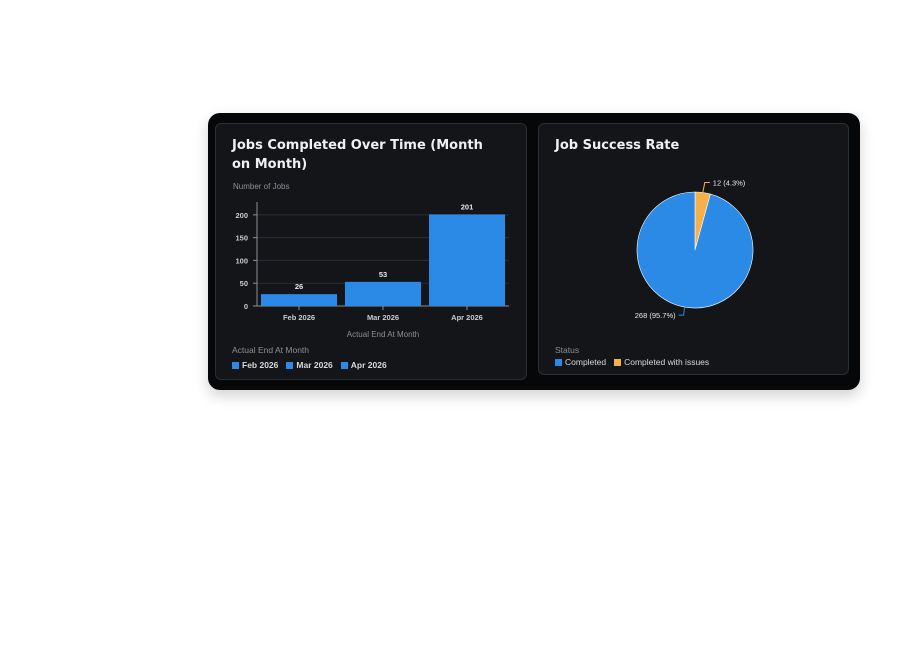 The width and height of the screenshot is (911, 669). I want to click on pie-data-label: 12 (4.3%), so click(729, 183).